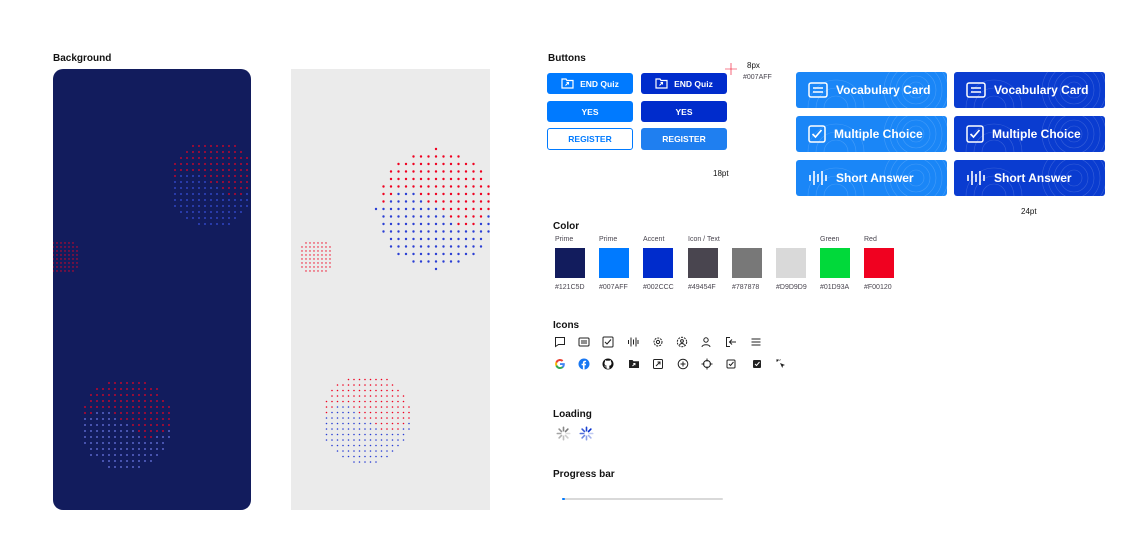 The height and width of the screenshot is (552, 1142). I want to click on yes-button-accent: YES, so click(684, 111).